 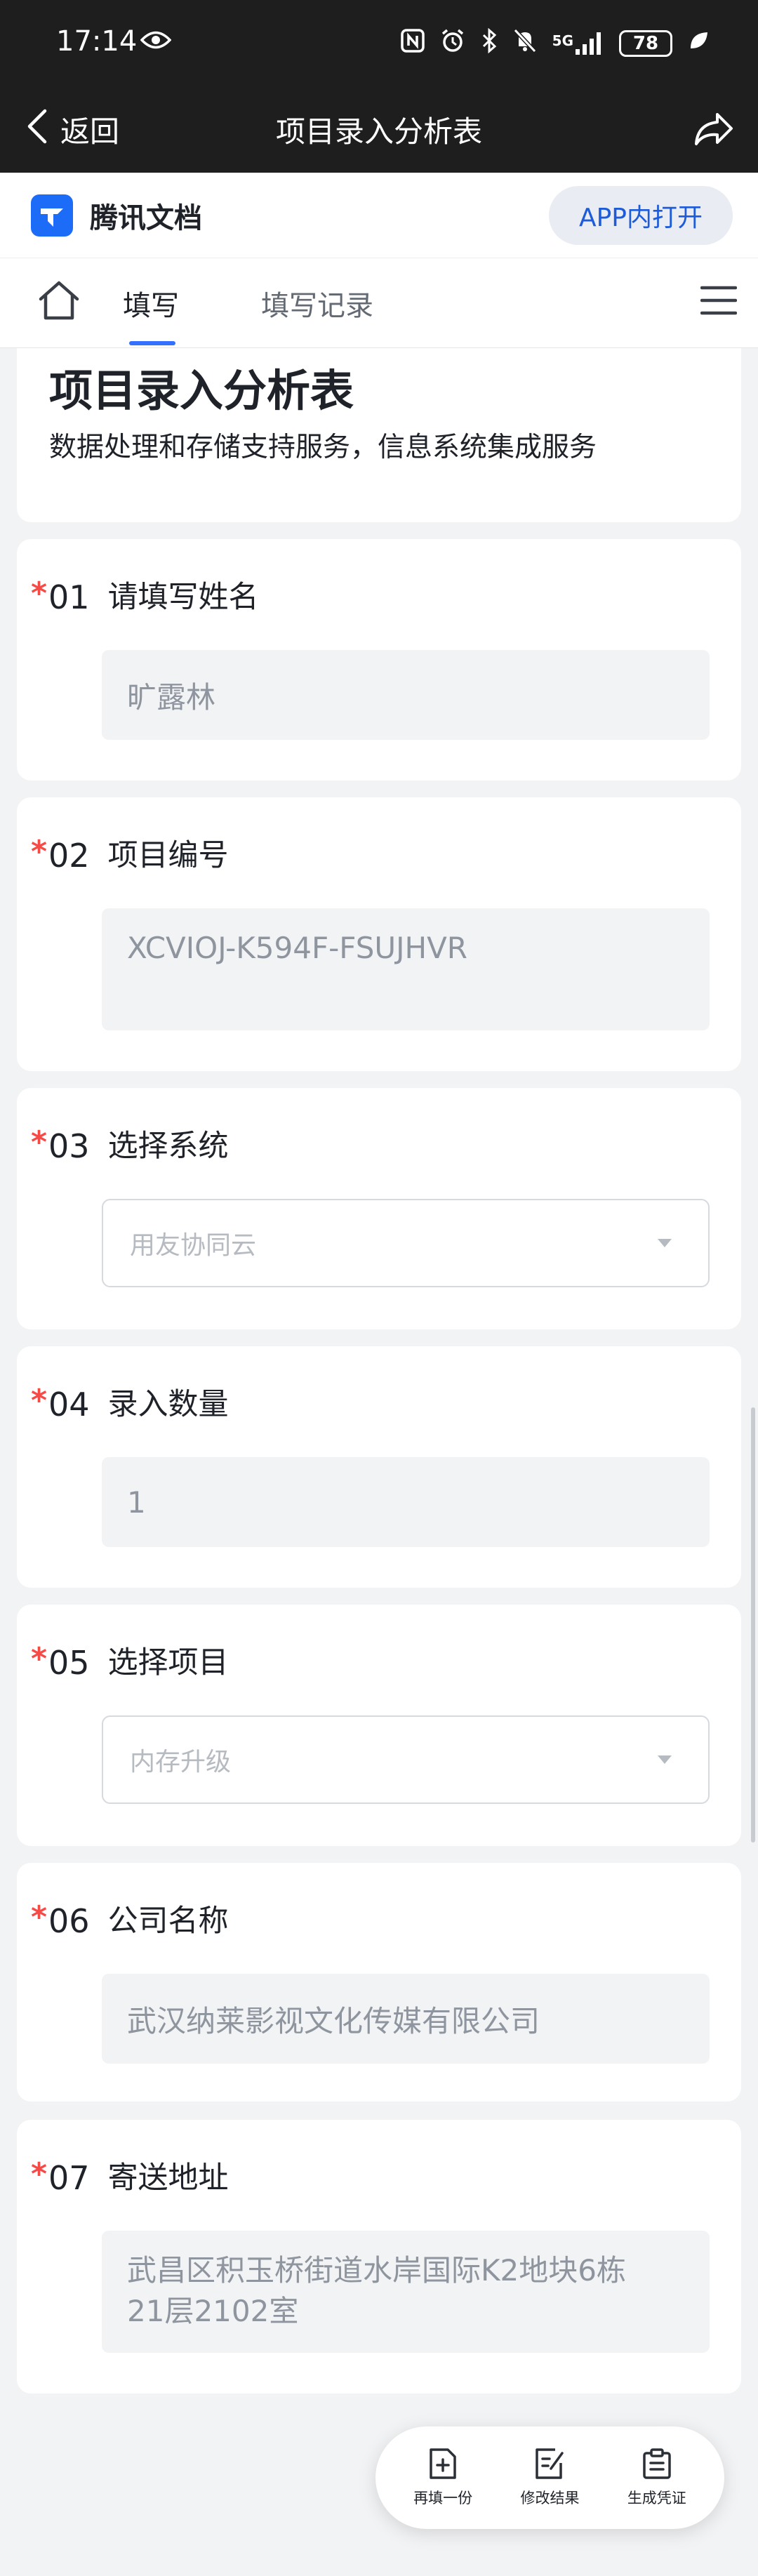 I want to click on refill-label: 再填一份, so click(x=443, y=2499).